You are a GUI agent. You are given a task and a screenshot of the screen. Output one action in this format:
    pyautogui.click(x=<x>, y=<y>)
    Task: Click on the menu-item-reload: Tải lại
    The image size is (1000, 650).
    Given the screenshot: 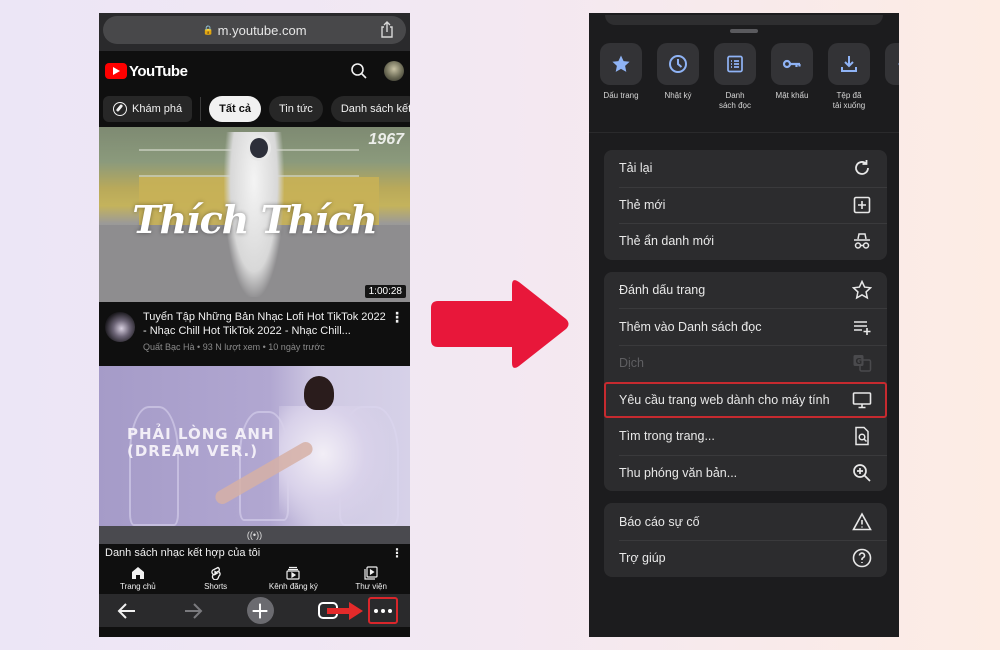 What is the action you would take?
    pyautogui.click(x=745, y=168)
    